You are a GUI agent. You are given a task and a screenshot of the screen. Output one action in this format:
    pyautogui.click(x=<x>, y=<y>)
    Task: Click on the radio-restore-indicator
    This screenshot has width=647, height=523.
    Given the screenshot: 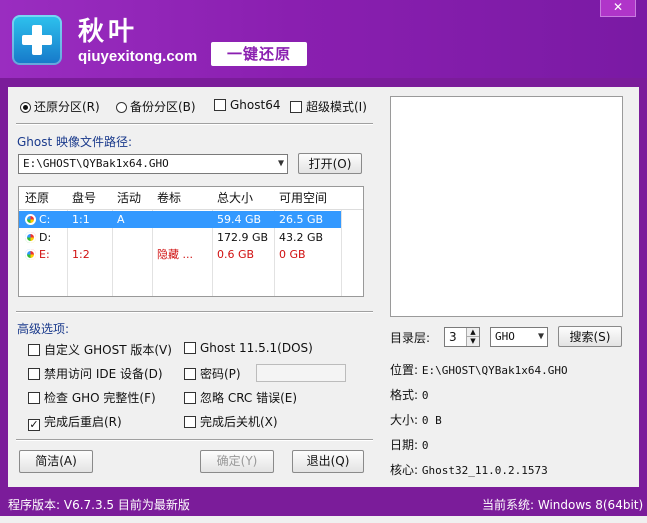 What is the action you would take?
    pyautogui.click(x=25, y=107)
    